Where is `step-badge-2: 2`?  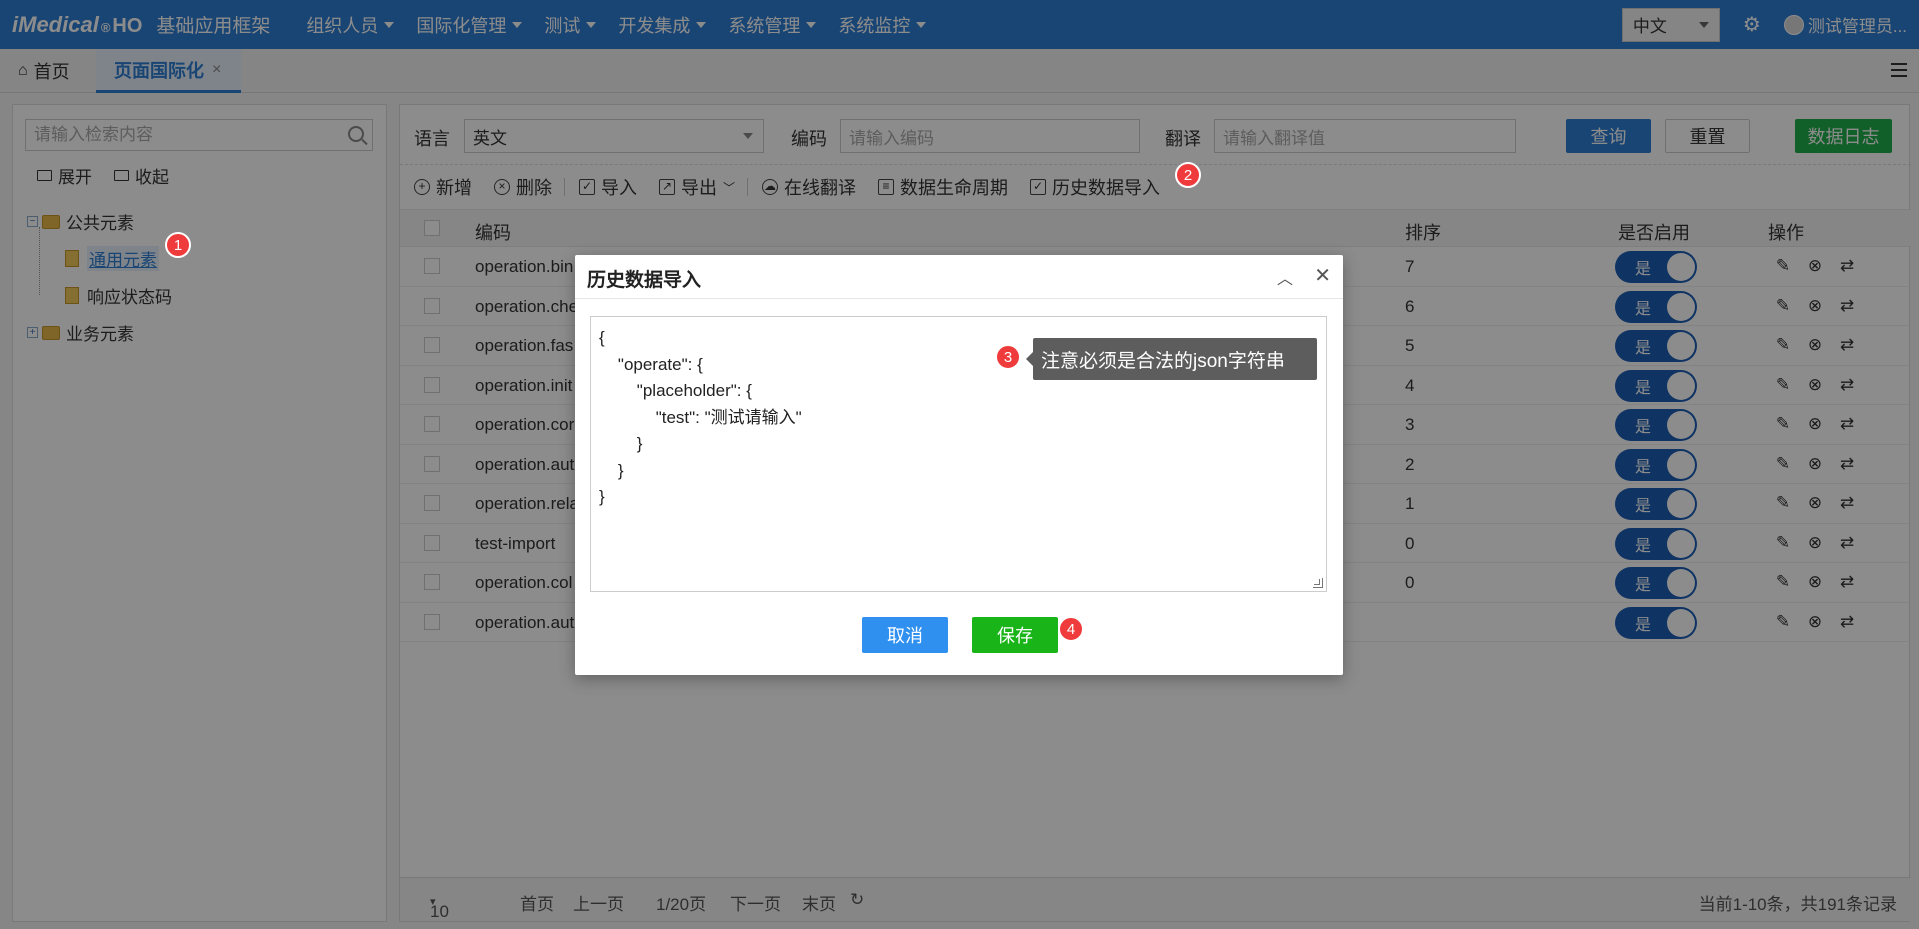
step-badge-2: 2 is located at coordinates (1188, 175).